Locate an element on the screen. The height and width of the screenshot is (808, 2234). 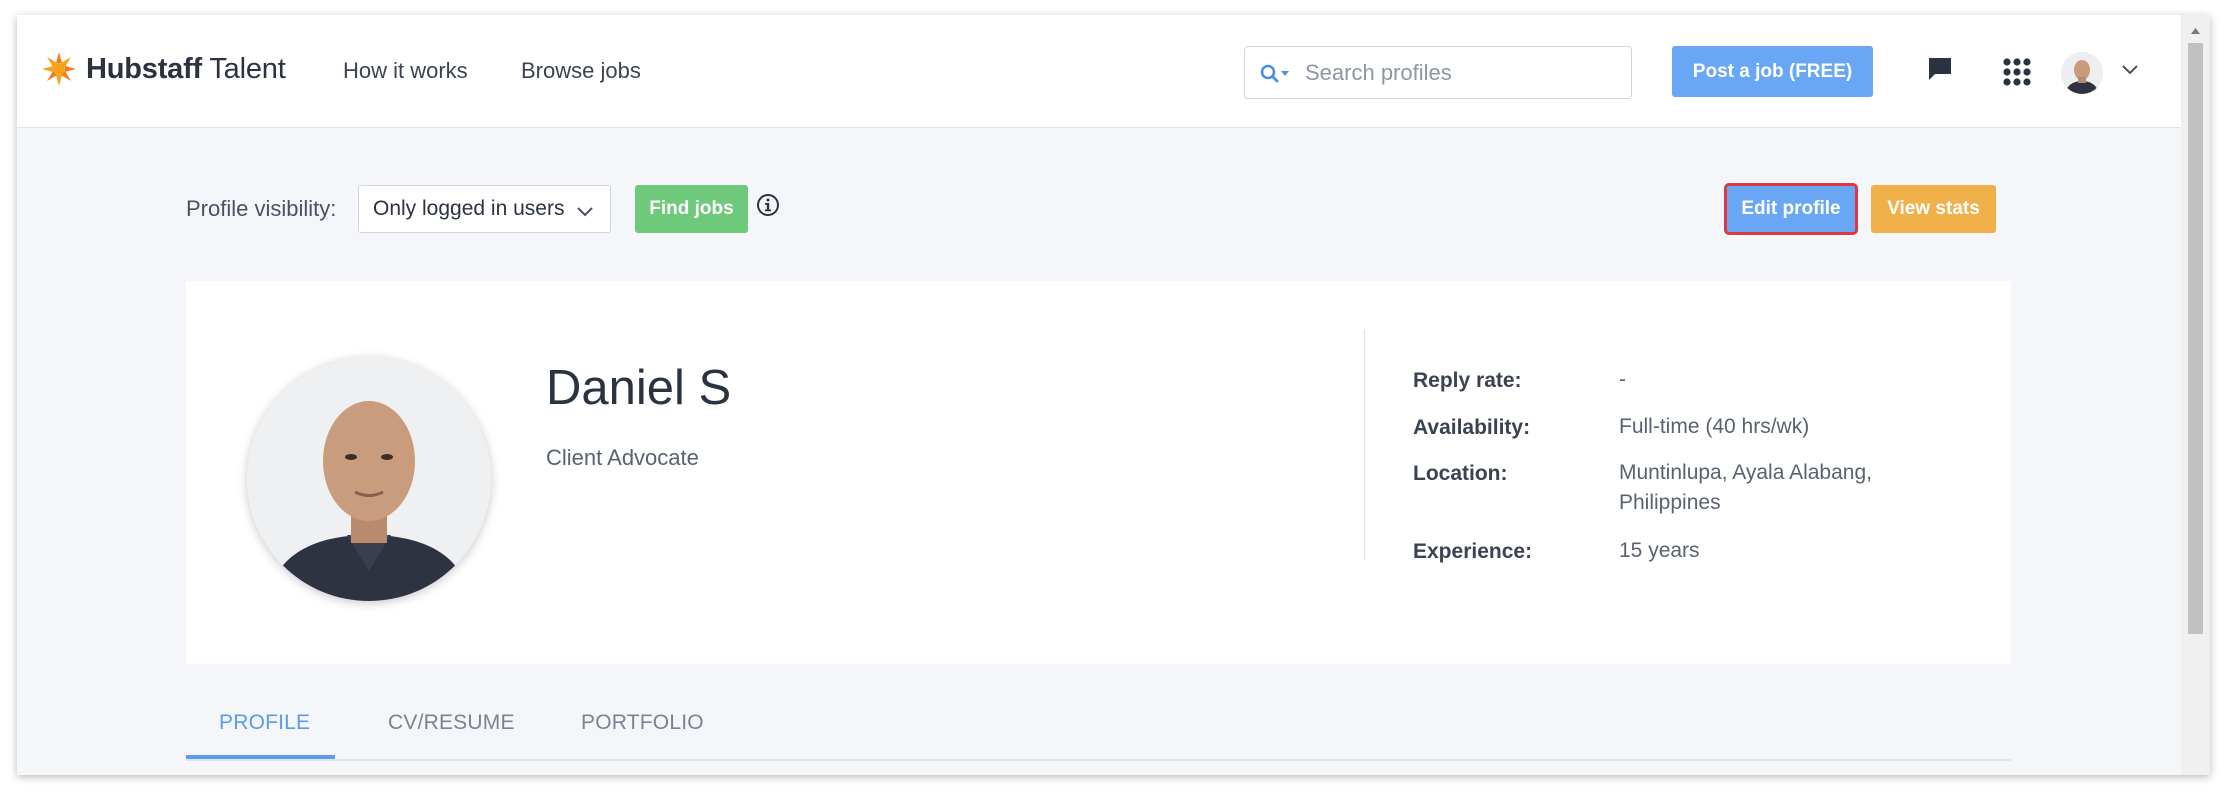
nav-browse-jobs: Browse jobs is located at coordinates (581, 71).